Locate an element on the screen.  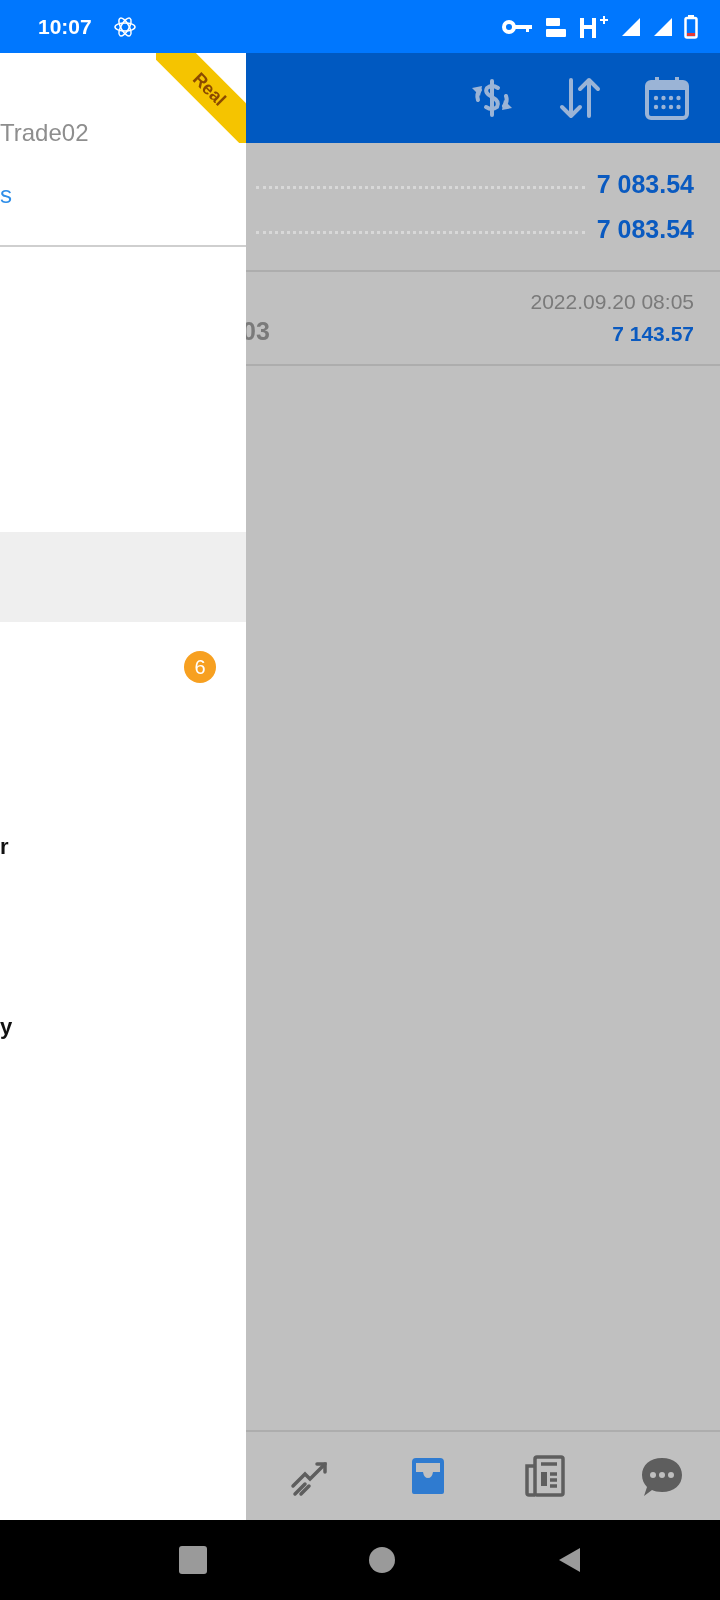
clock: 10:07 is located at coordinates (65, 26).